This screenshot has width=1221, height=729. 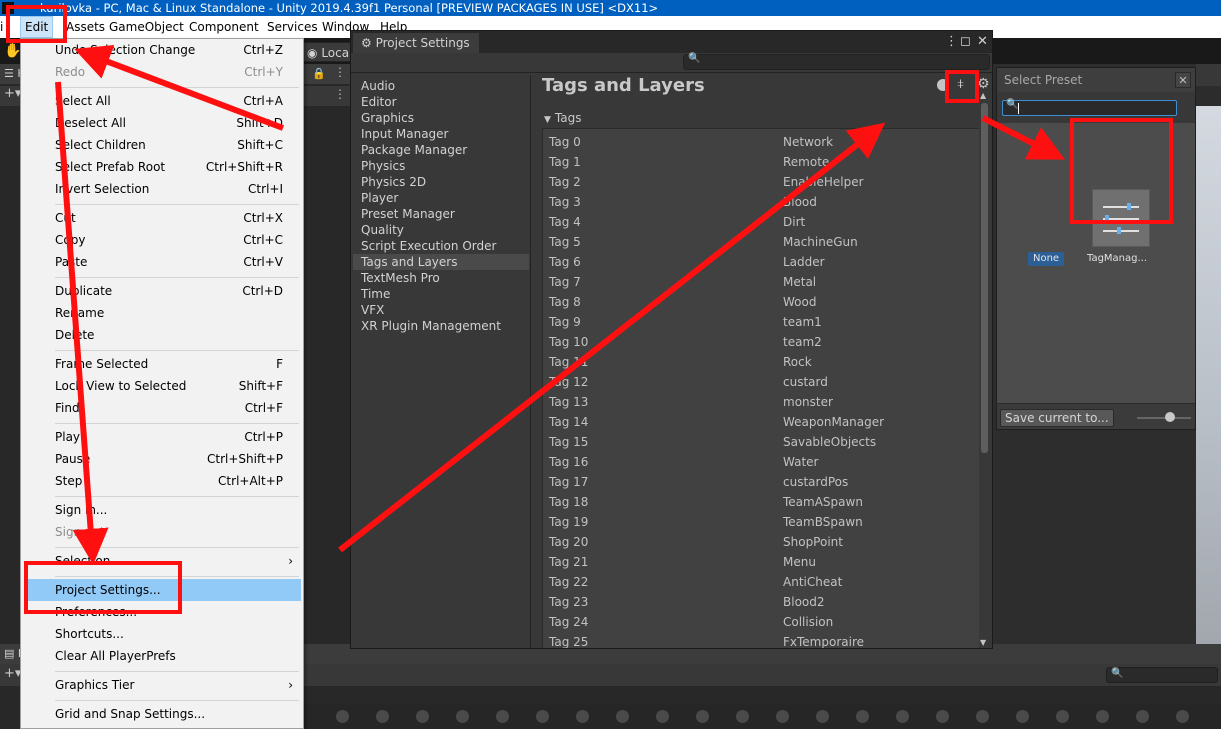 I want to click on menu-item-redo: Redo Ctrl+Y, so click(x=162, y=72).